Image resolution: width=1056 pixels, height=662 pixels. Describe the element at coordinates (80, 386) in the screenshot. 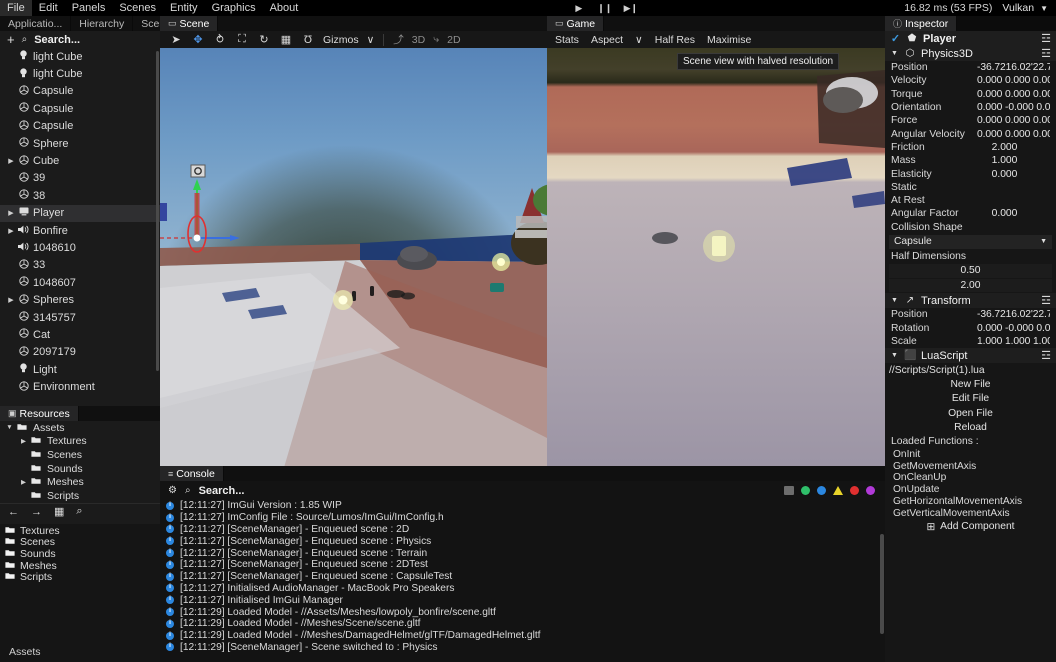

I see `hierarchy-item: ▶Environment` at that location.